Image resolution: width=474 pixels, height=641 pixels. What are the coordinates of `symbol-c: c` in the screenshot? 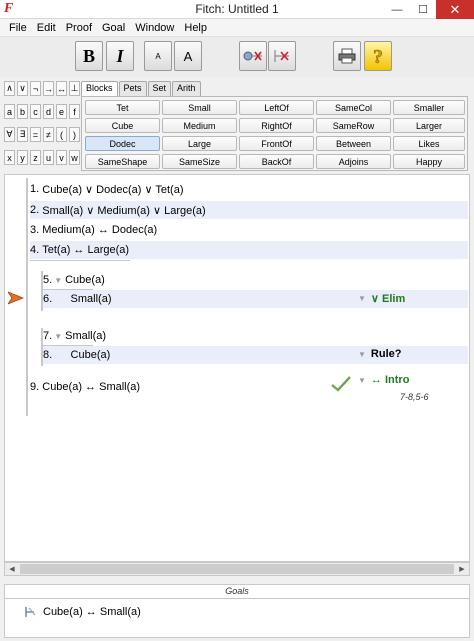 It's located at (35, 111).